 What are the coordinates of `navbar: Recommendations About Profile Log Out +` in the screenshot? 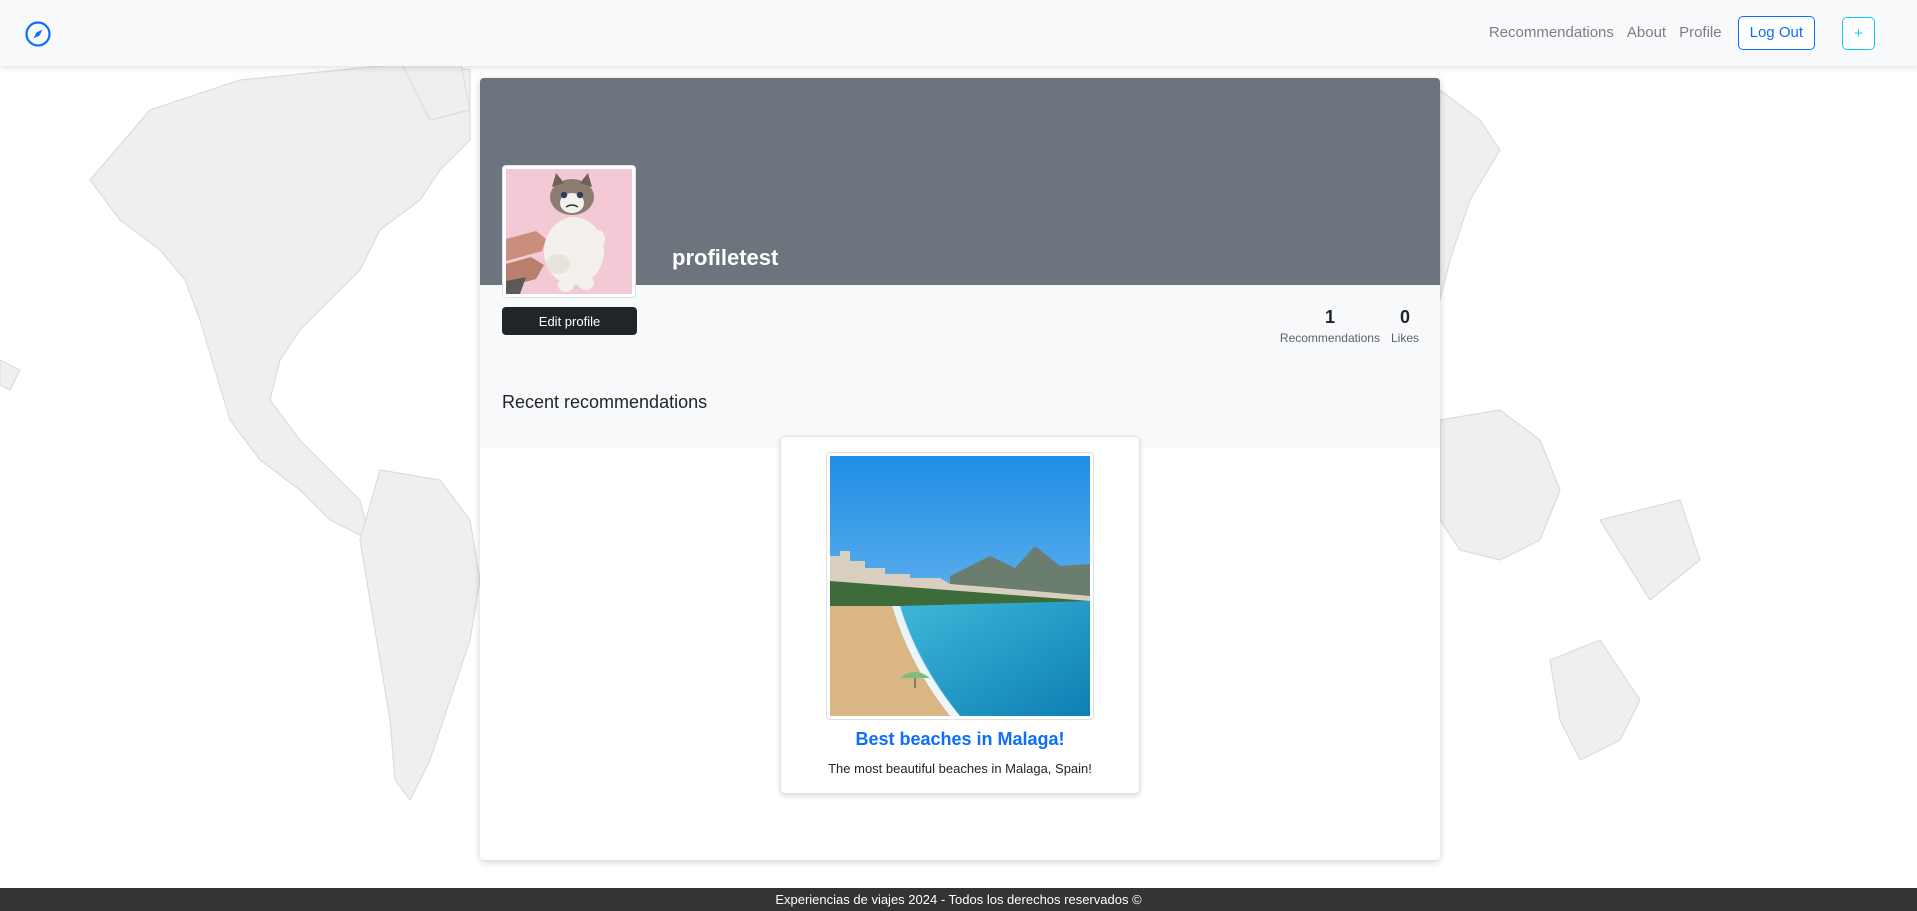 It's located at (958, 33).